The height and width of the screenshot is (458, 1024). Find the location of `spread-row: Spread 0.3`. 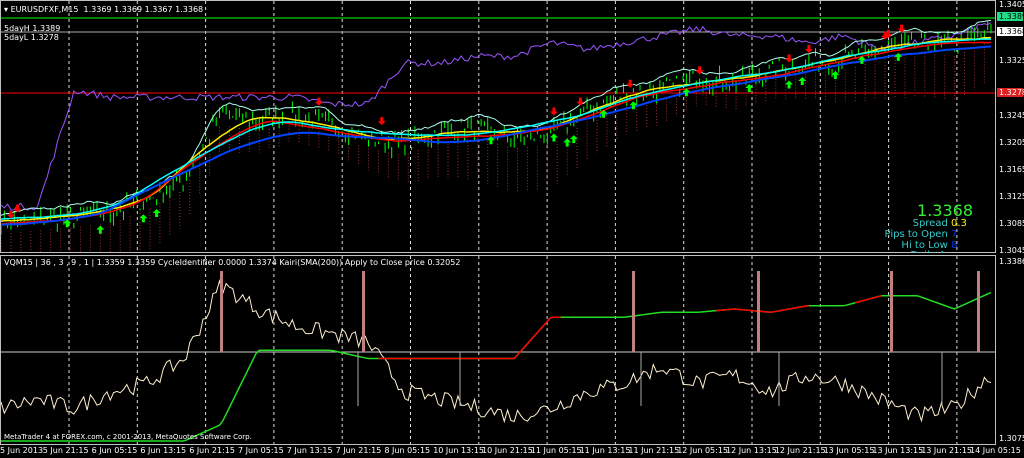

spread-row: Spread 0.3 is located at coordinates (913, 223).